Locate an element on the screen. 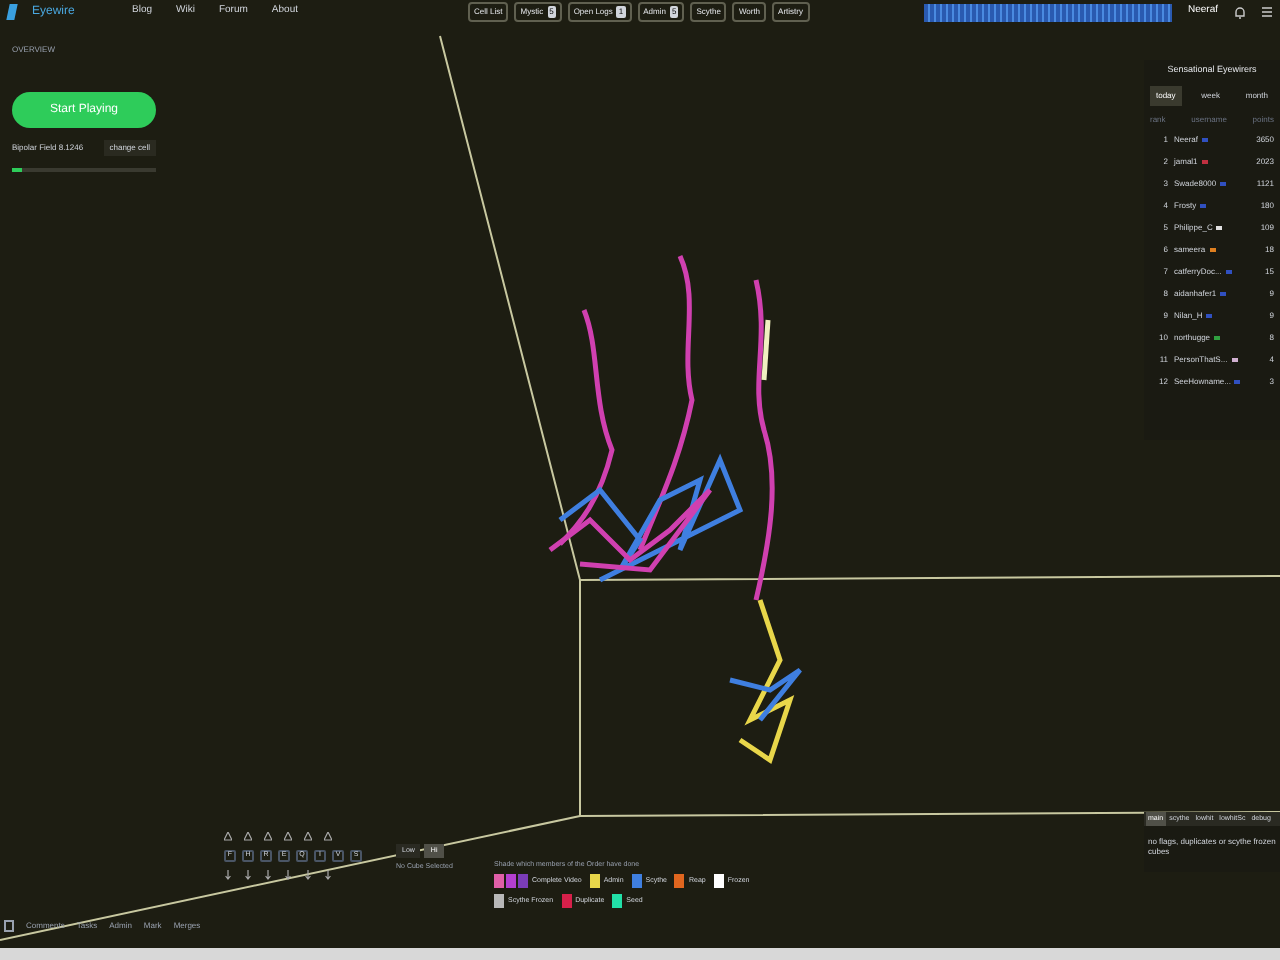 Image resolution: width=1280 pixels, height=960 pixels. bell-icon is located at coordinates (1240, 12).